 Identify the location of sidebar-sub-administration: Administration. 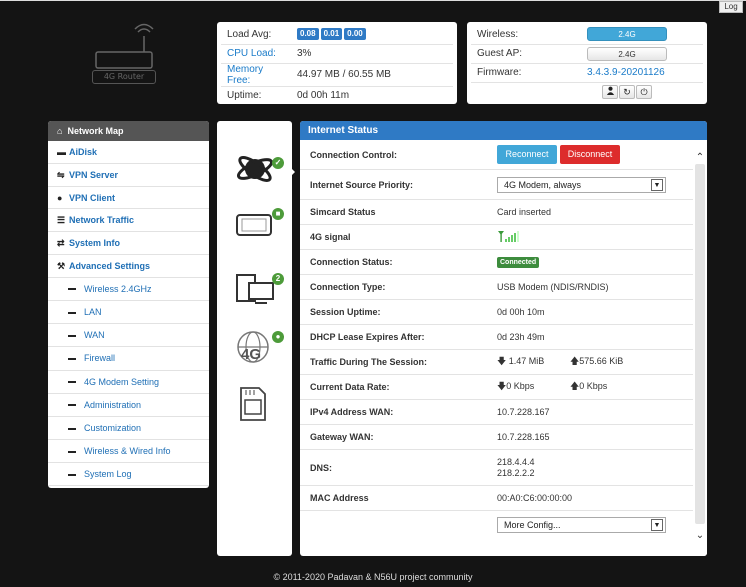
(128, 405).